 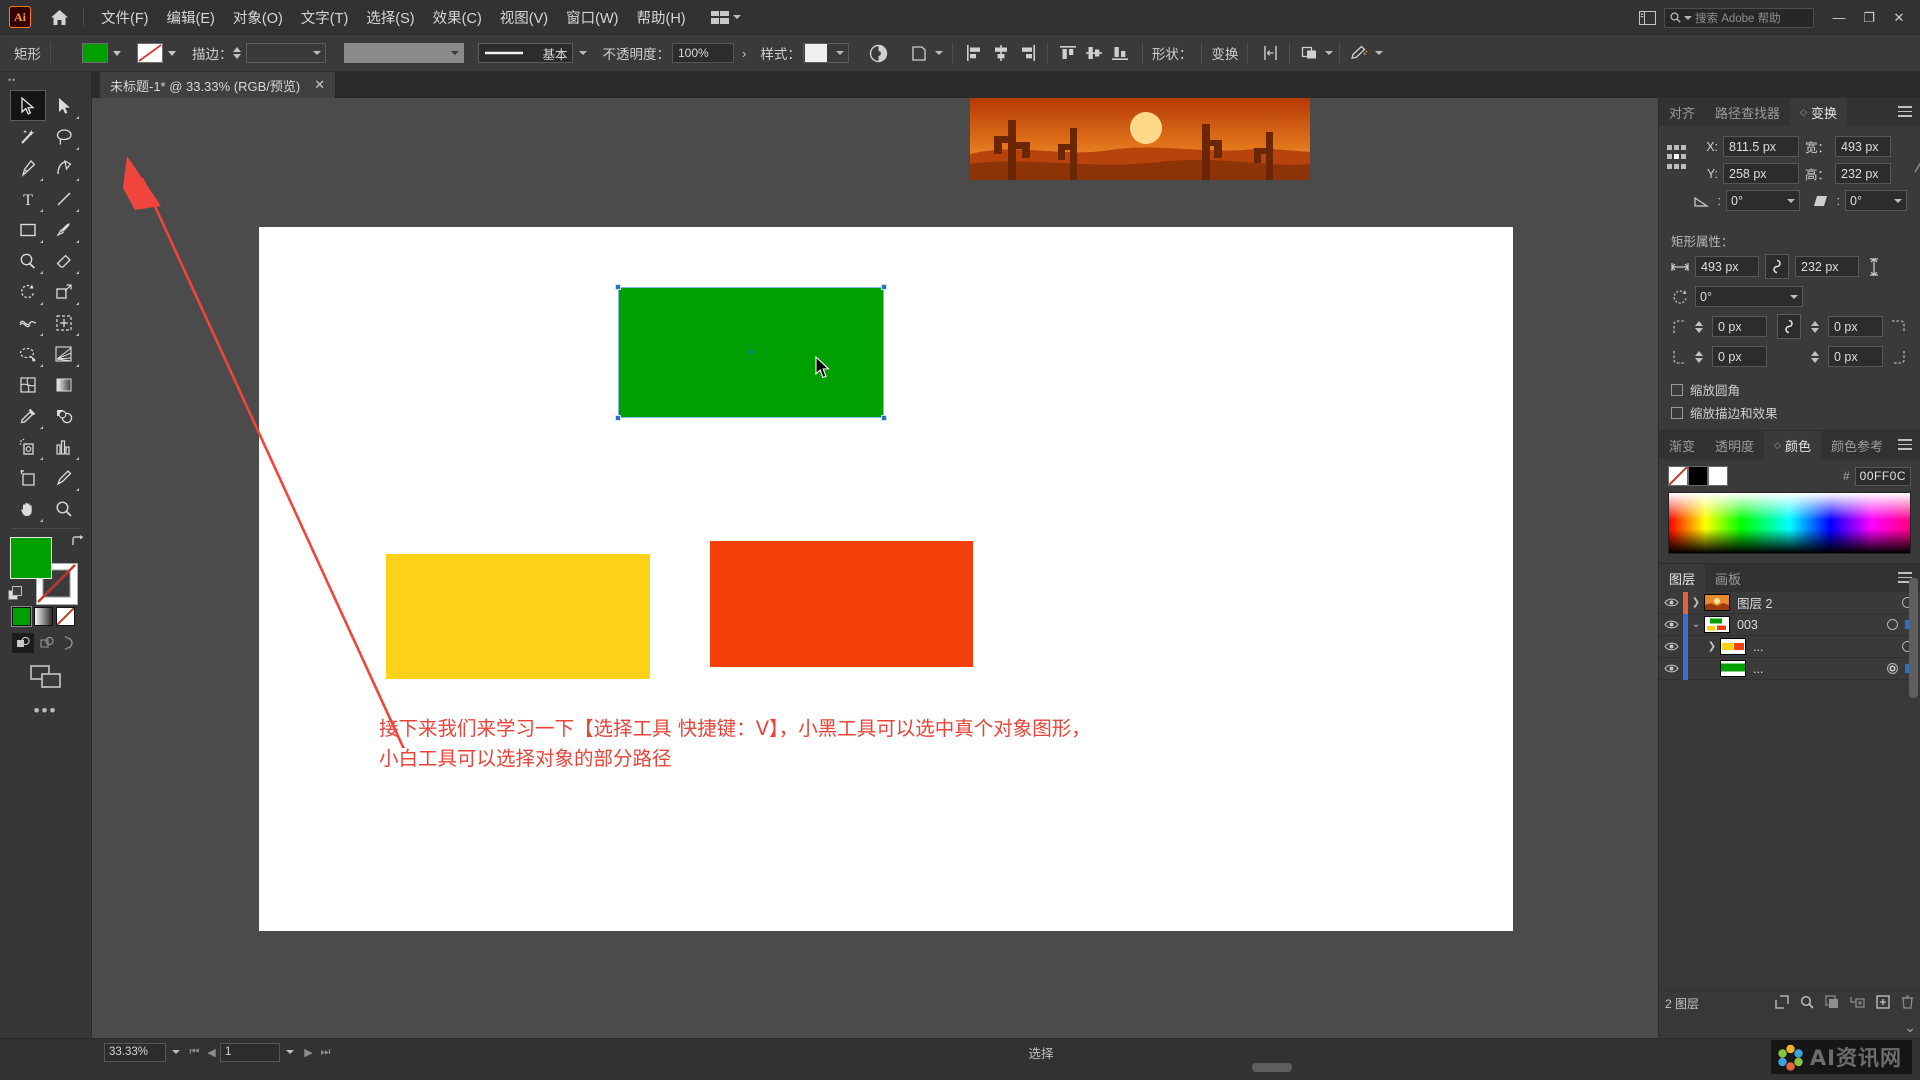 I want to click on minimize-button: —, so click(x=1839, y=18).